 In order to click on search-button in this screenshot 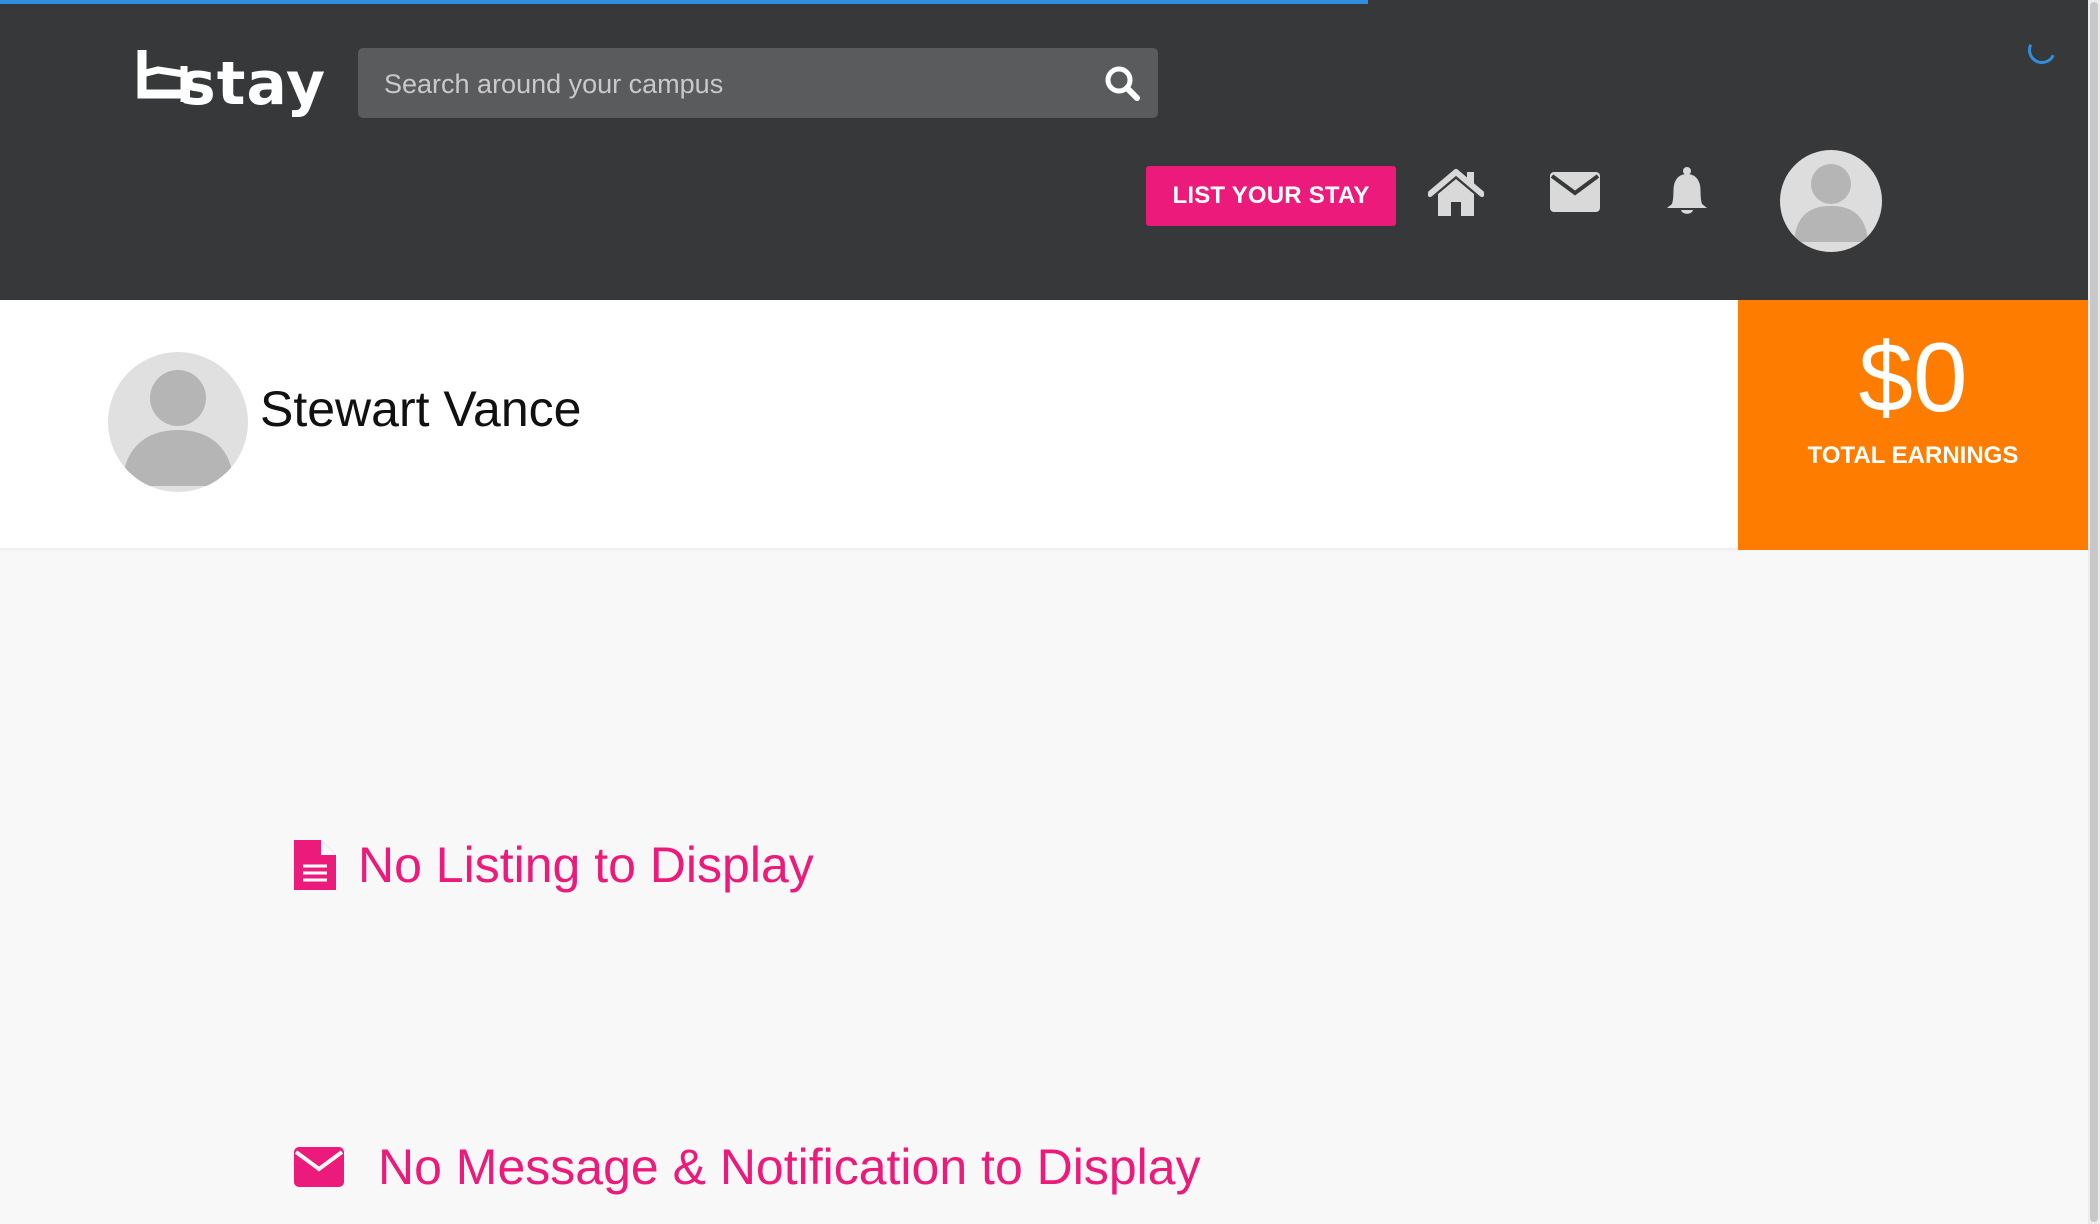, I will do `click(1123, 84)`.